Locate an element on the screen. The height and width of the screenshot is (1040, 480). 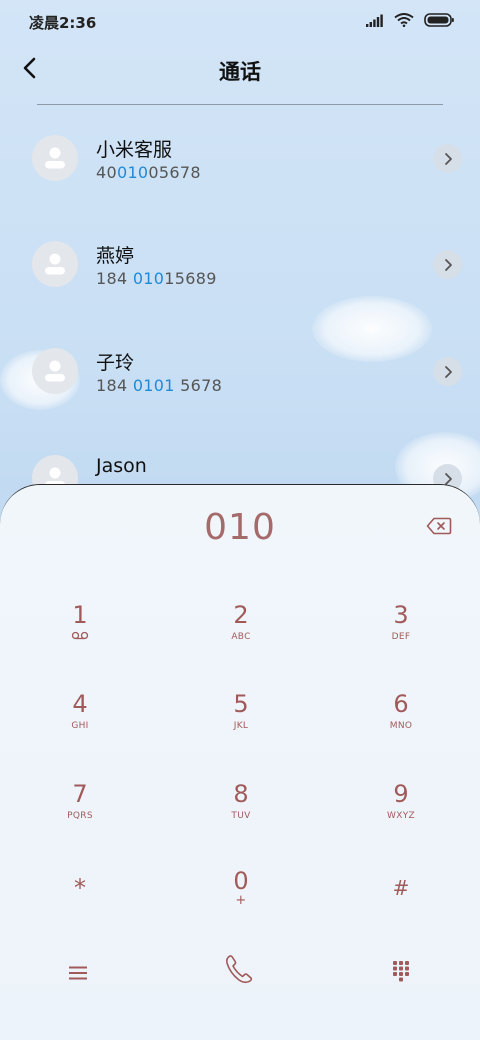
key-3: 3 DEF is located at coordinates (401, 636).